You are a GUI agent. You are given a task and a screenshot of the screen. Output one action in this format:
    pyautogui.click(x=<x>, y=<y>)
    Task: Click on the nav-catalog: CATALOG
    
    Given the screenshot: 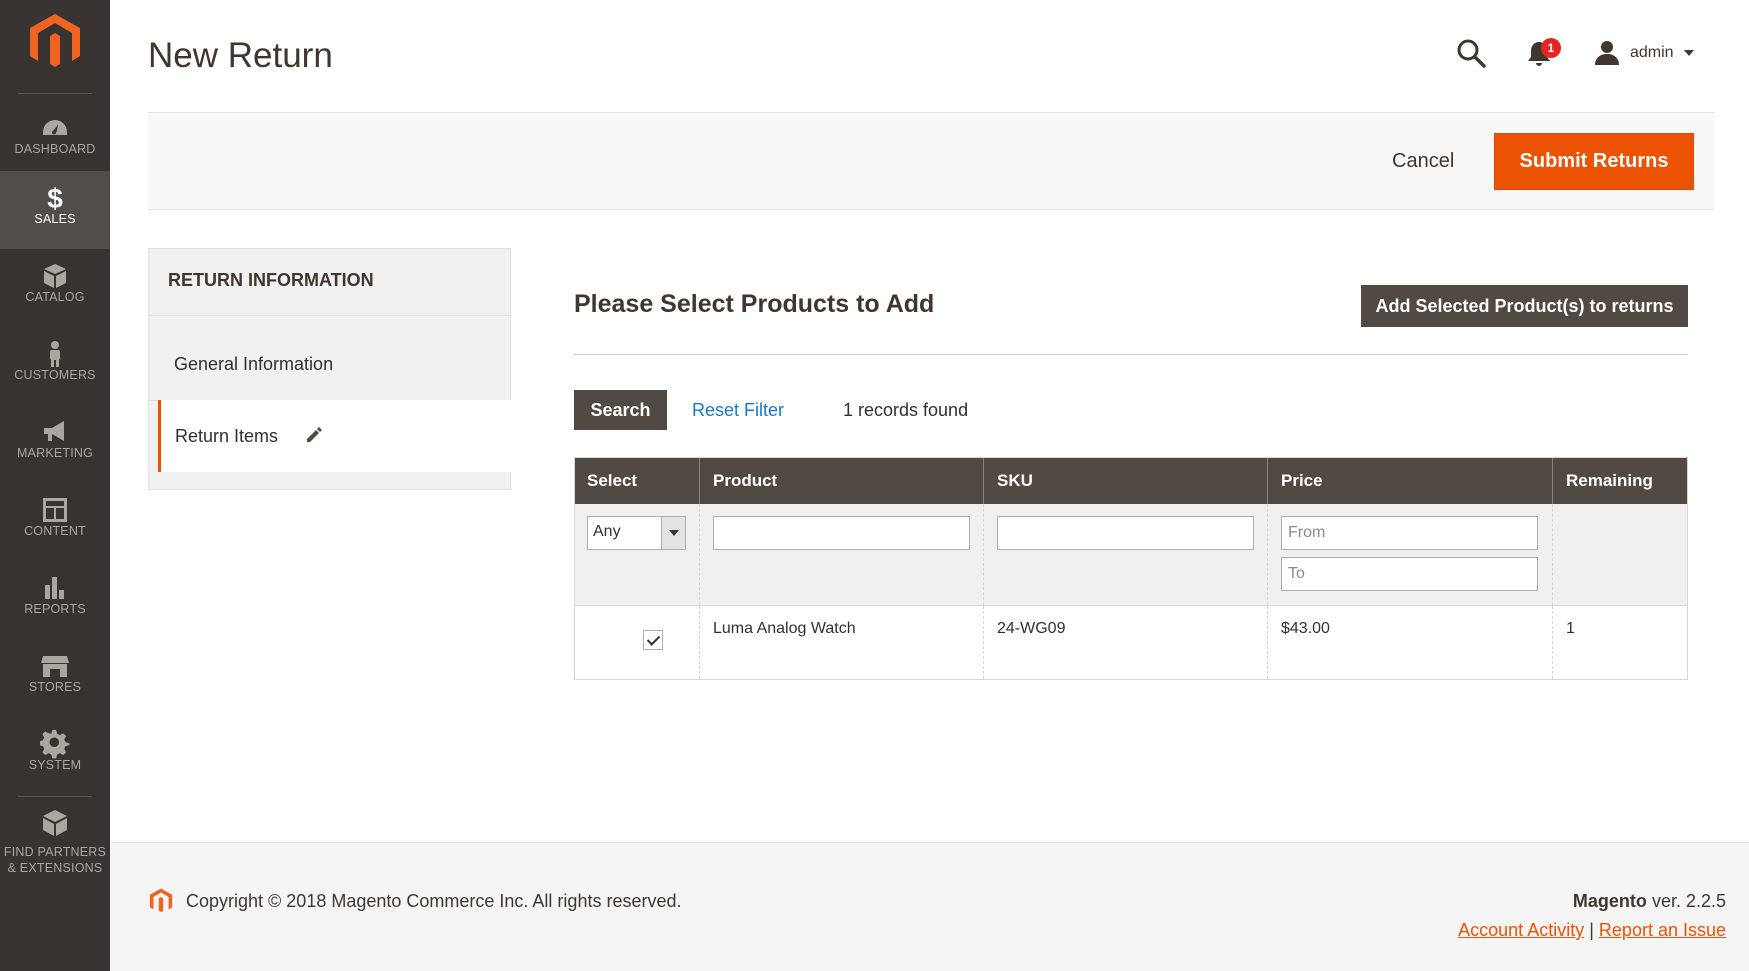 What is the action you would take?
    pyautogui.click(x=55, y=288)
    